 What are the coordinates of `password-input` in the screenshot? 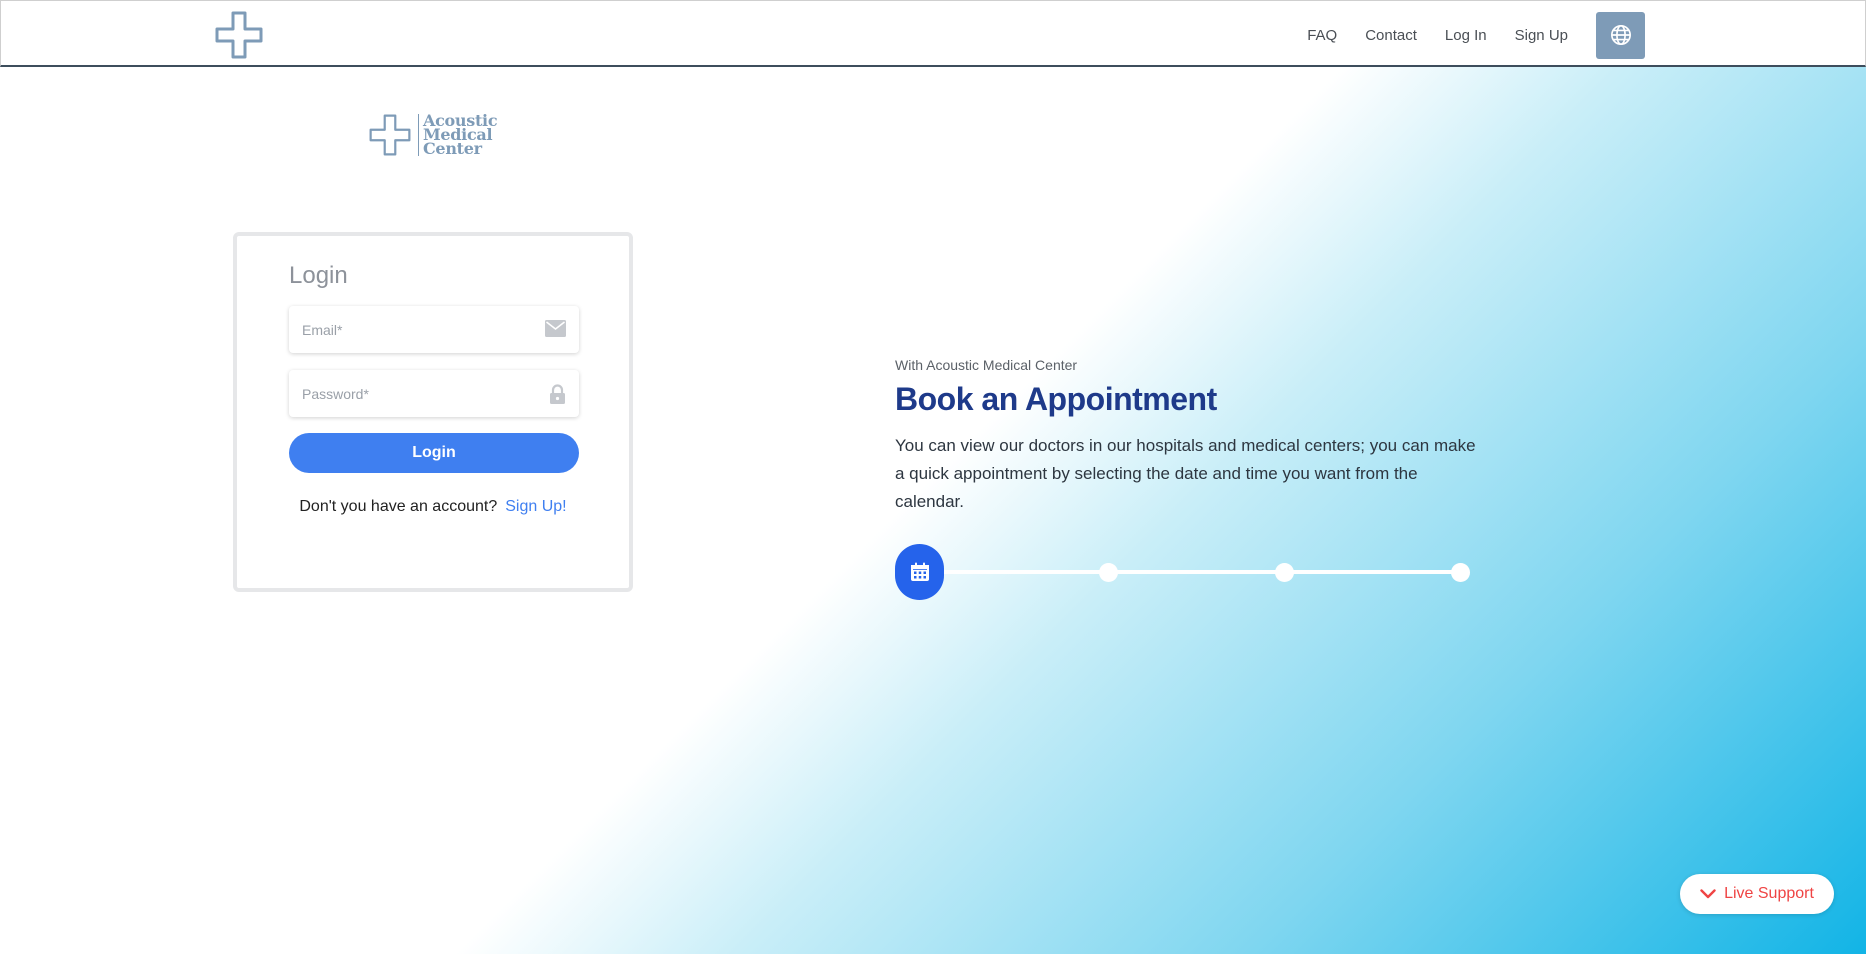 It's located at (409, 393).